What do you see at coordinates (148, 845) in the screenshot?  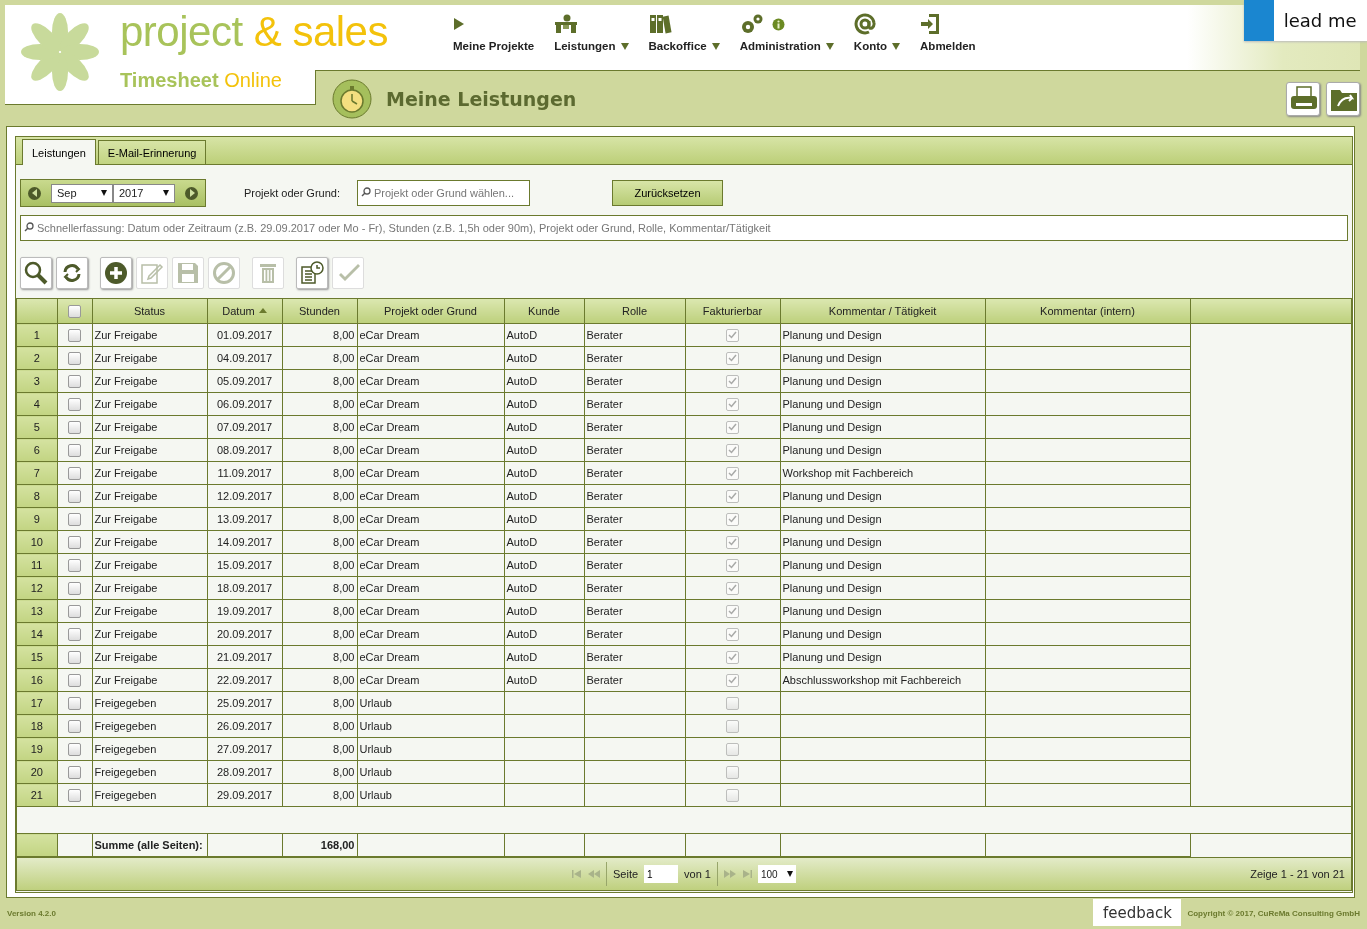 I see `sum-label: Summe (alle Seiten):` at bounding box center [148, 845].